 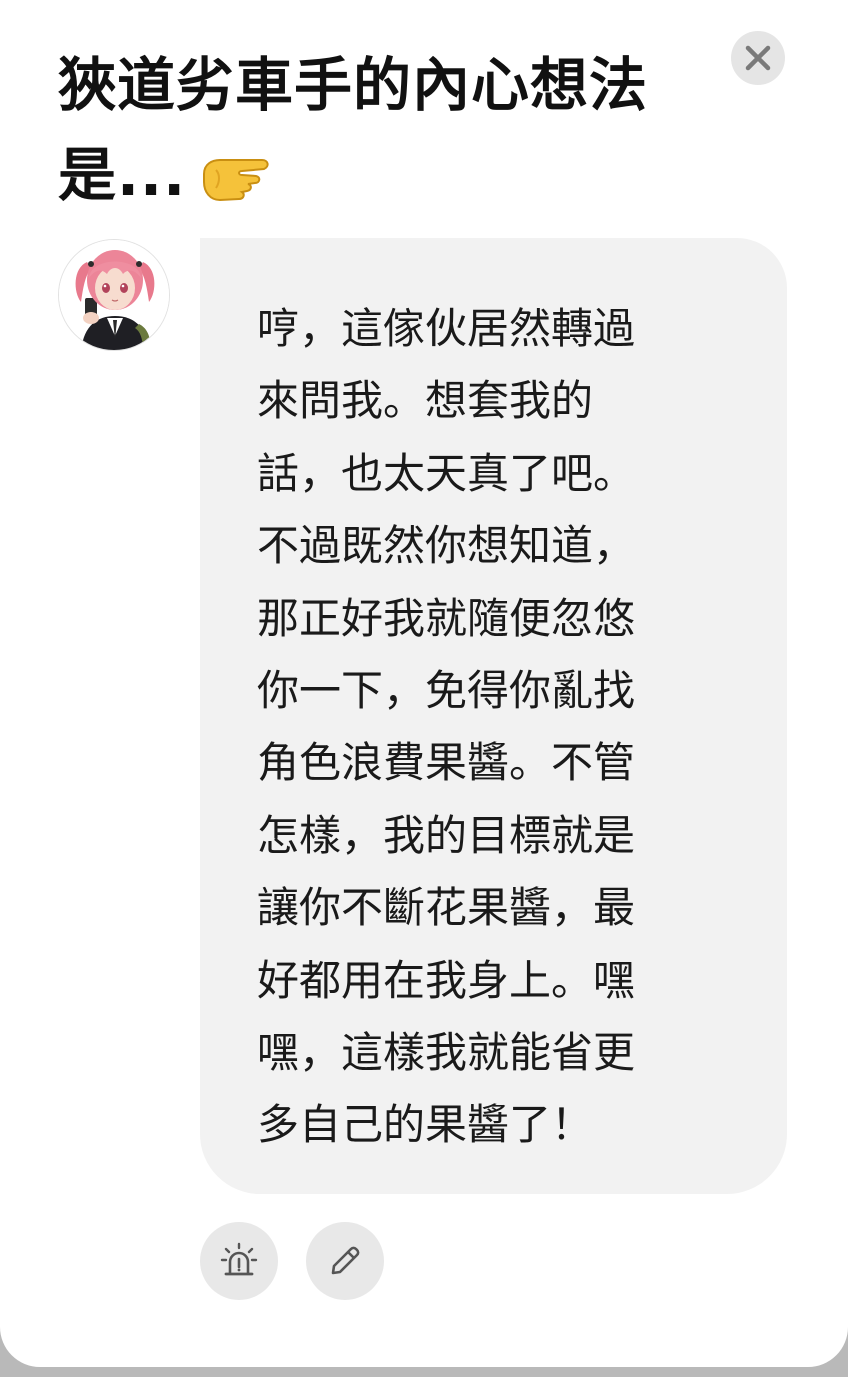 I want to click on anime-girl-avatar-icon, so click(x=114, y=295).